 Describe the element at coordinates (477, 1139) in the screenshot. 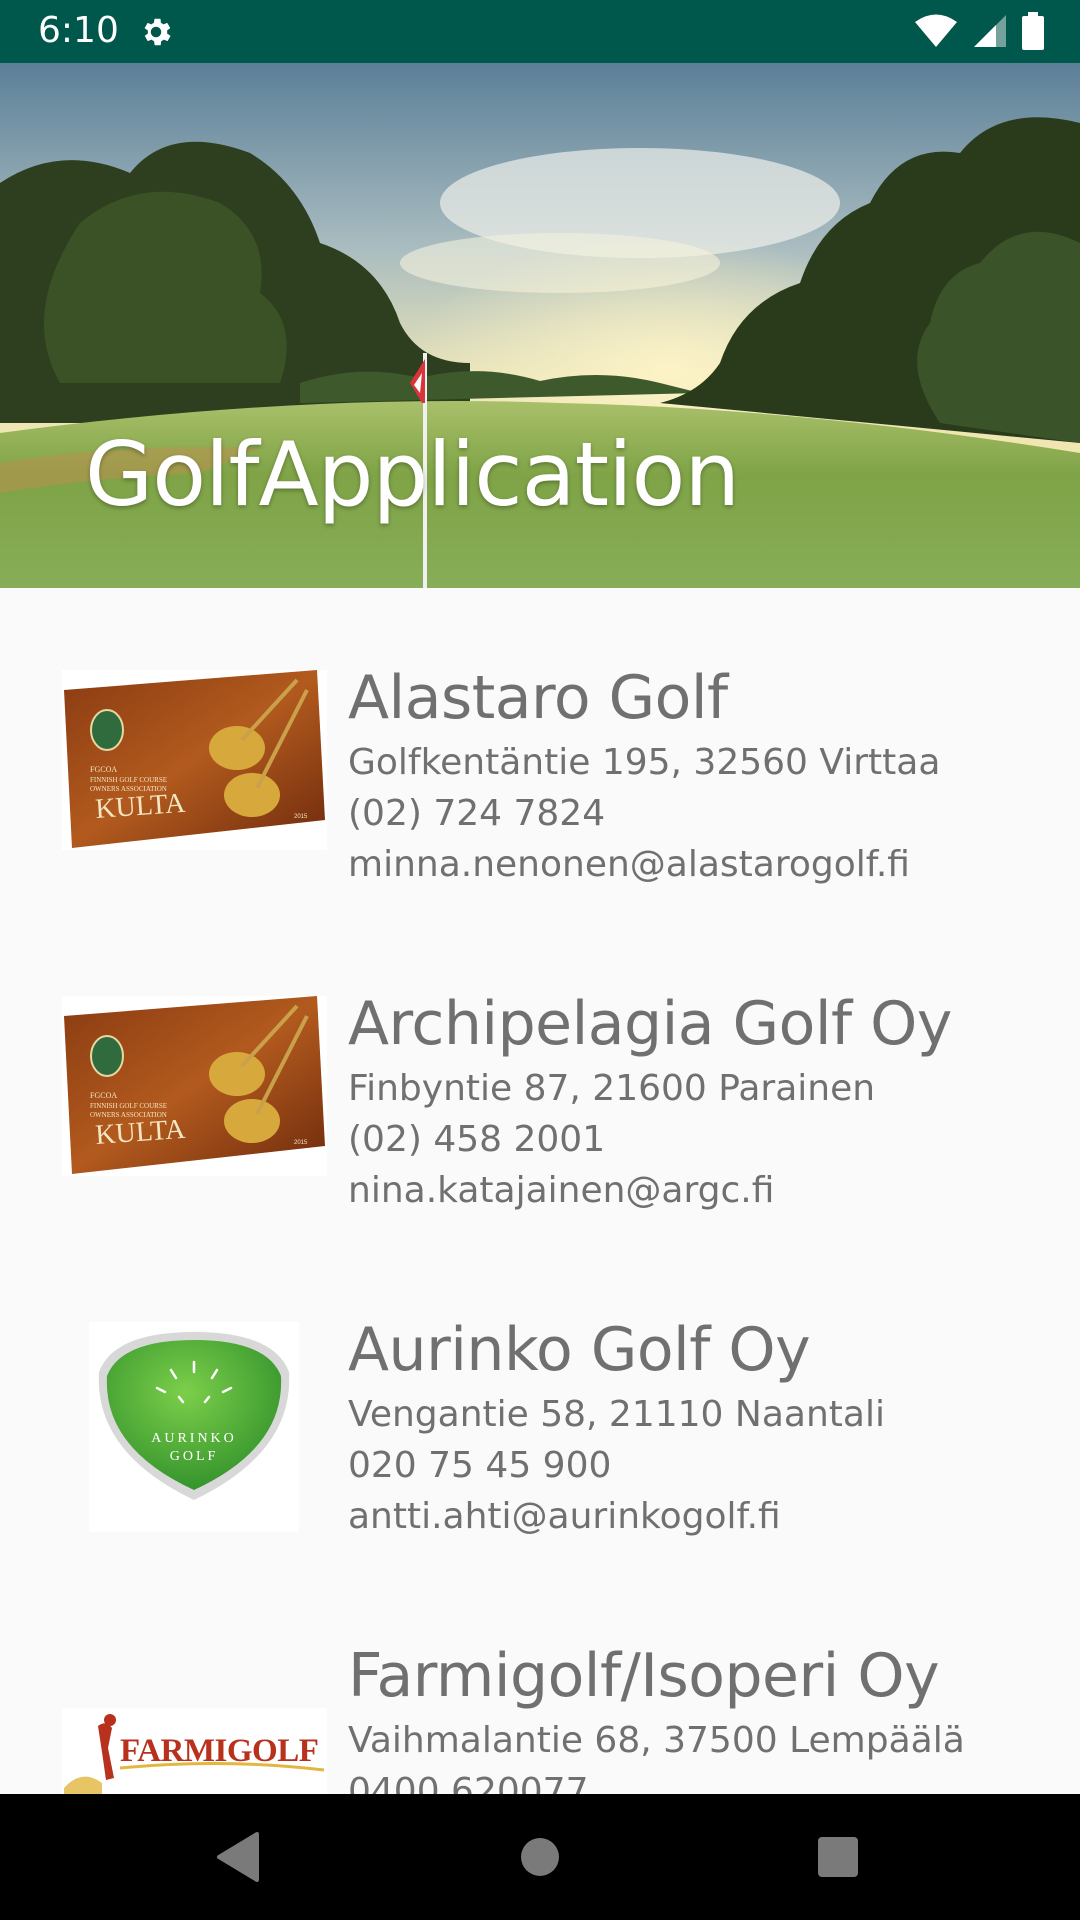

I see `club-phone: (02) 458 2001` at that location.